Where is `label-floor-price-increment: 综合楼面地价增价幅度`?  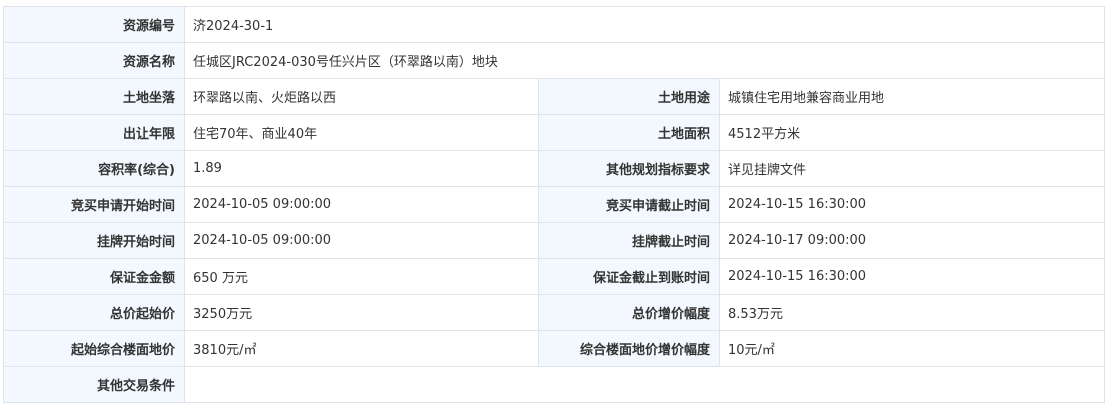 label-floor-price-increment: 综合楼面地价增价幅度 is located at coordinates (629, 348).